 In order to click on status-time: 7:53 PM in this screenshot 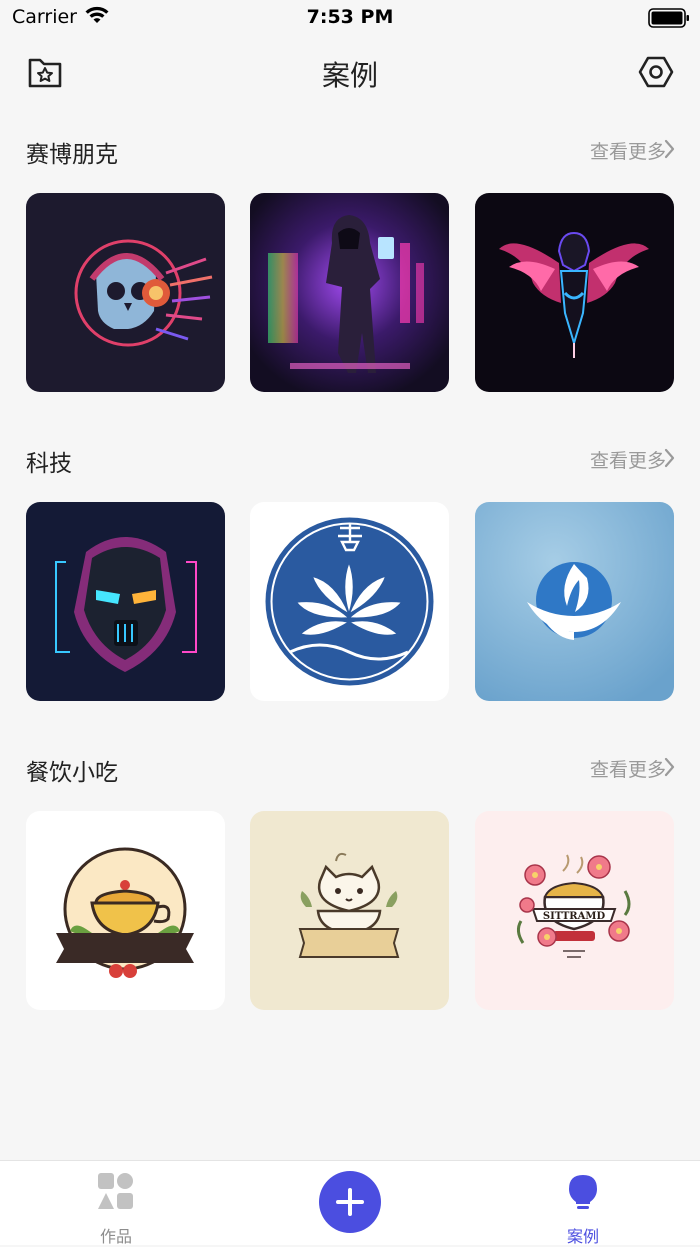, I will do `click(350, 17)`.